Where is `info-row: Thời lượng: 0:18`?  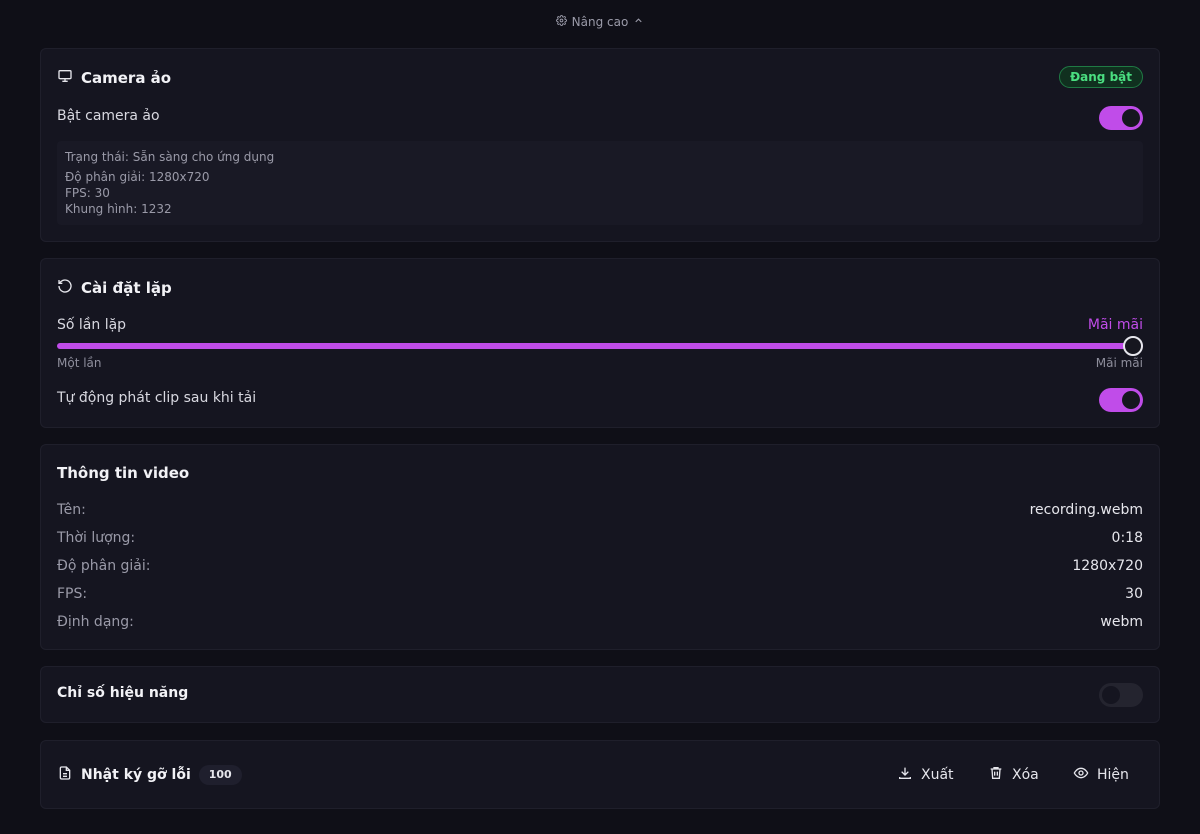
info-row: Thời lượng: 0:18 is located at coordinates (600, 538).